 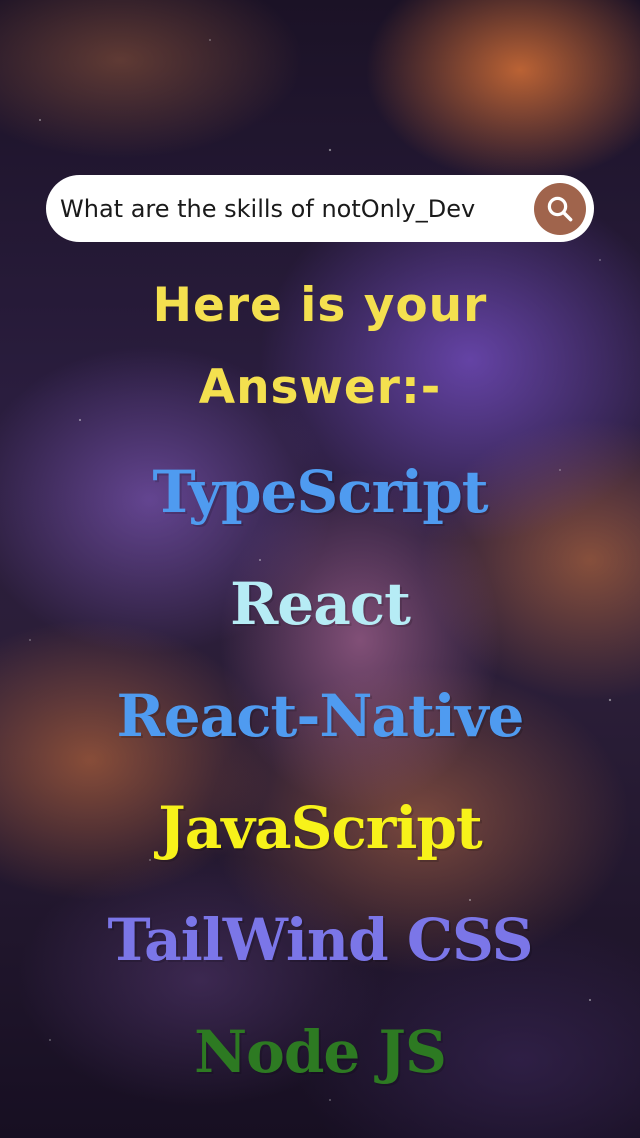 What do you see at coordinates (320, 305) in the screenshot?
I see `answer-heading-line1: Here is your` at bounding box center [320, 305].